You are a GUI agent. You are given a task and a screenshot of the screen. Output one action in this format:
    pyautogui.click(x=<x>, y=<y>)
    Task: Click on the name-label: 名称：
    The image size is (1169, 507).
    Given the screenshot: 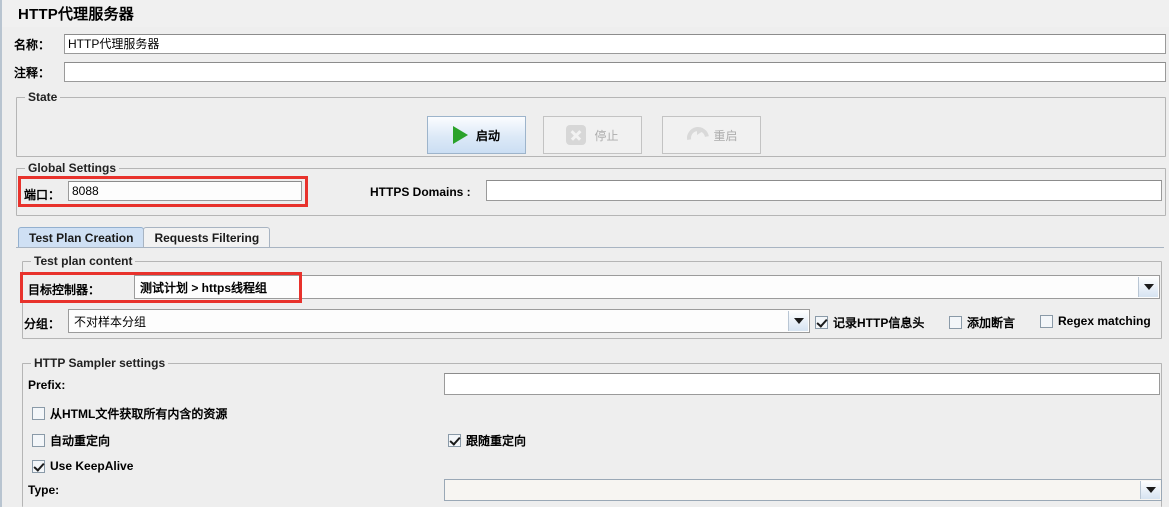 What is the action you would take?
    pyautogui.click(x=32, y=44)
    